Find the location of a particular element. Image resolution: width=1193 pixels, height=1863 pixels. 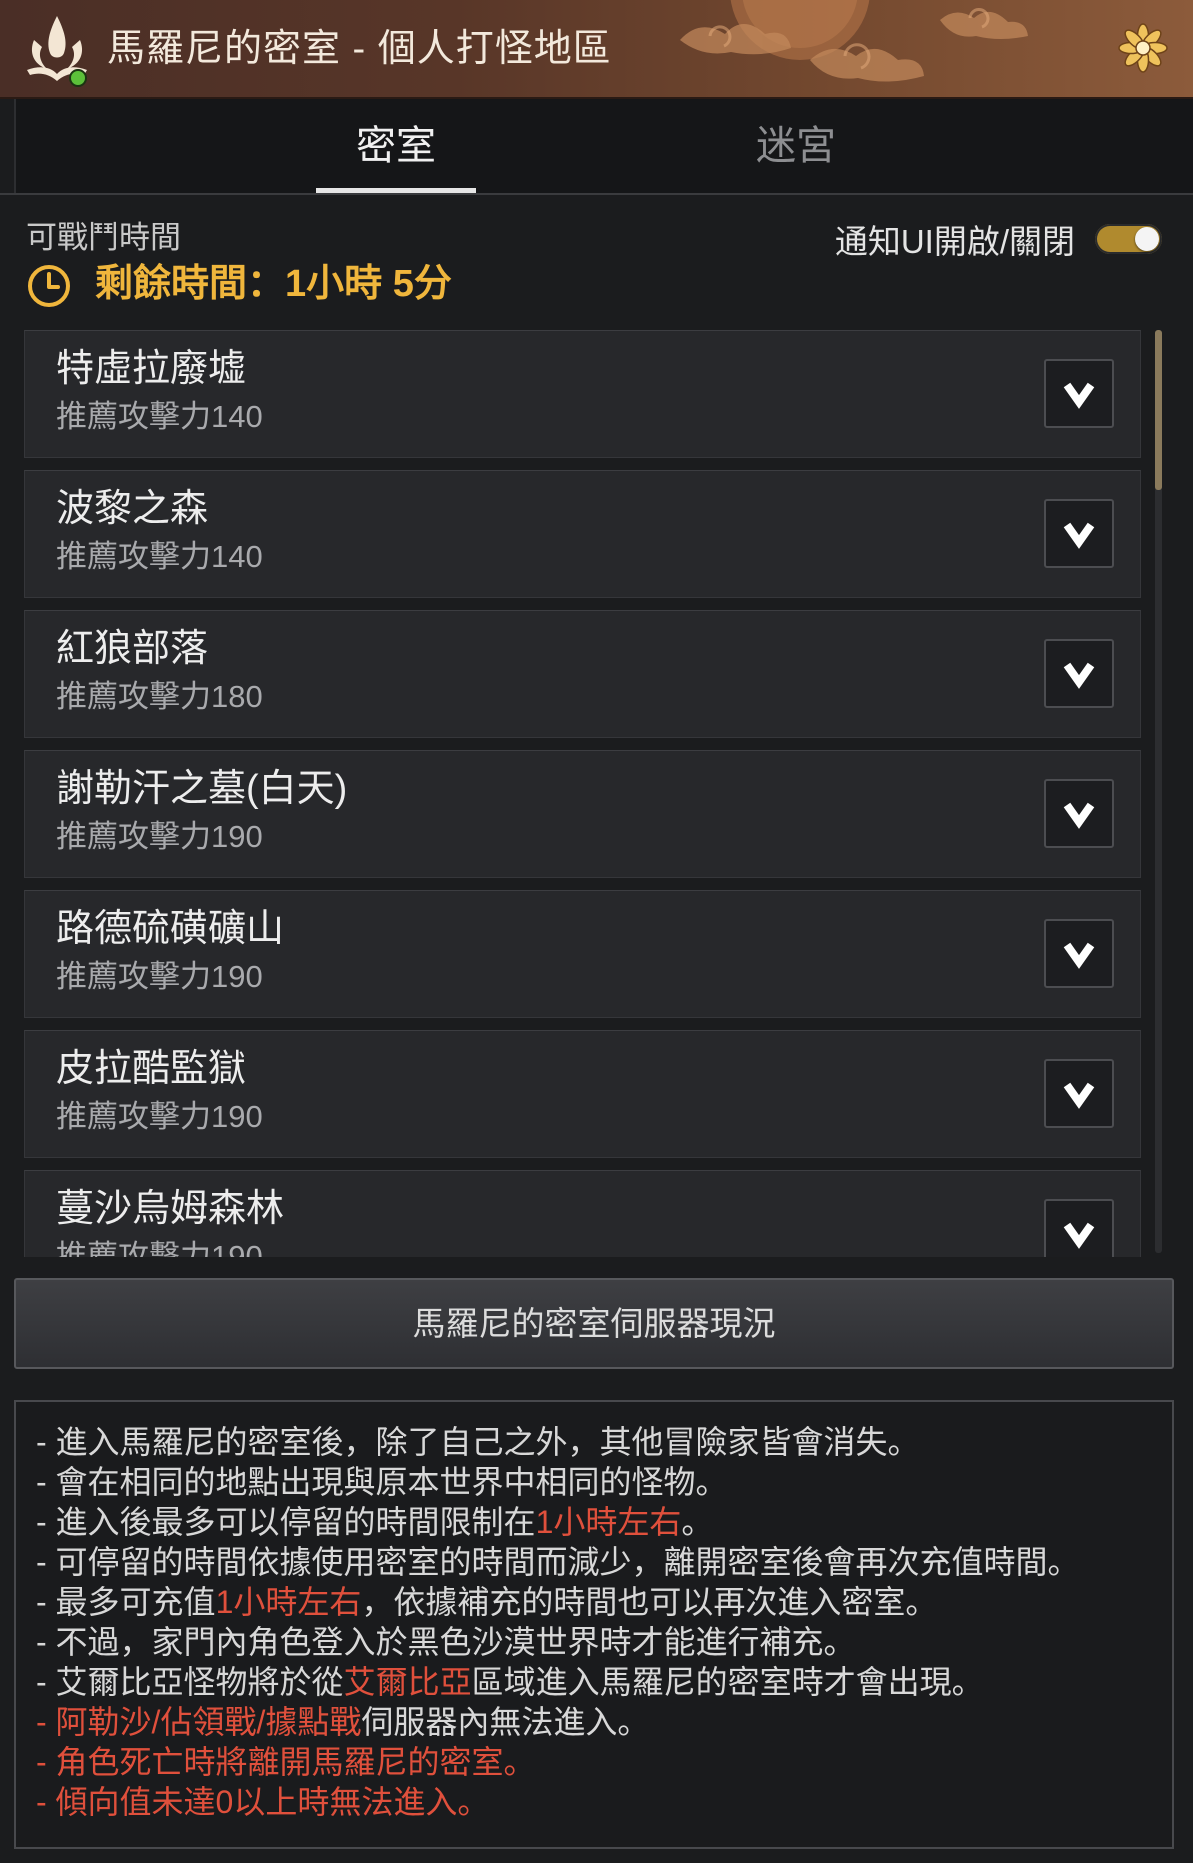

tab-labyrinth: 迷宮 is located at coordinates (796, 144).